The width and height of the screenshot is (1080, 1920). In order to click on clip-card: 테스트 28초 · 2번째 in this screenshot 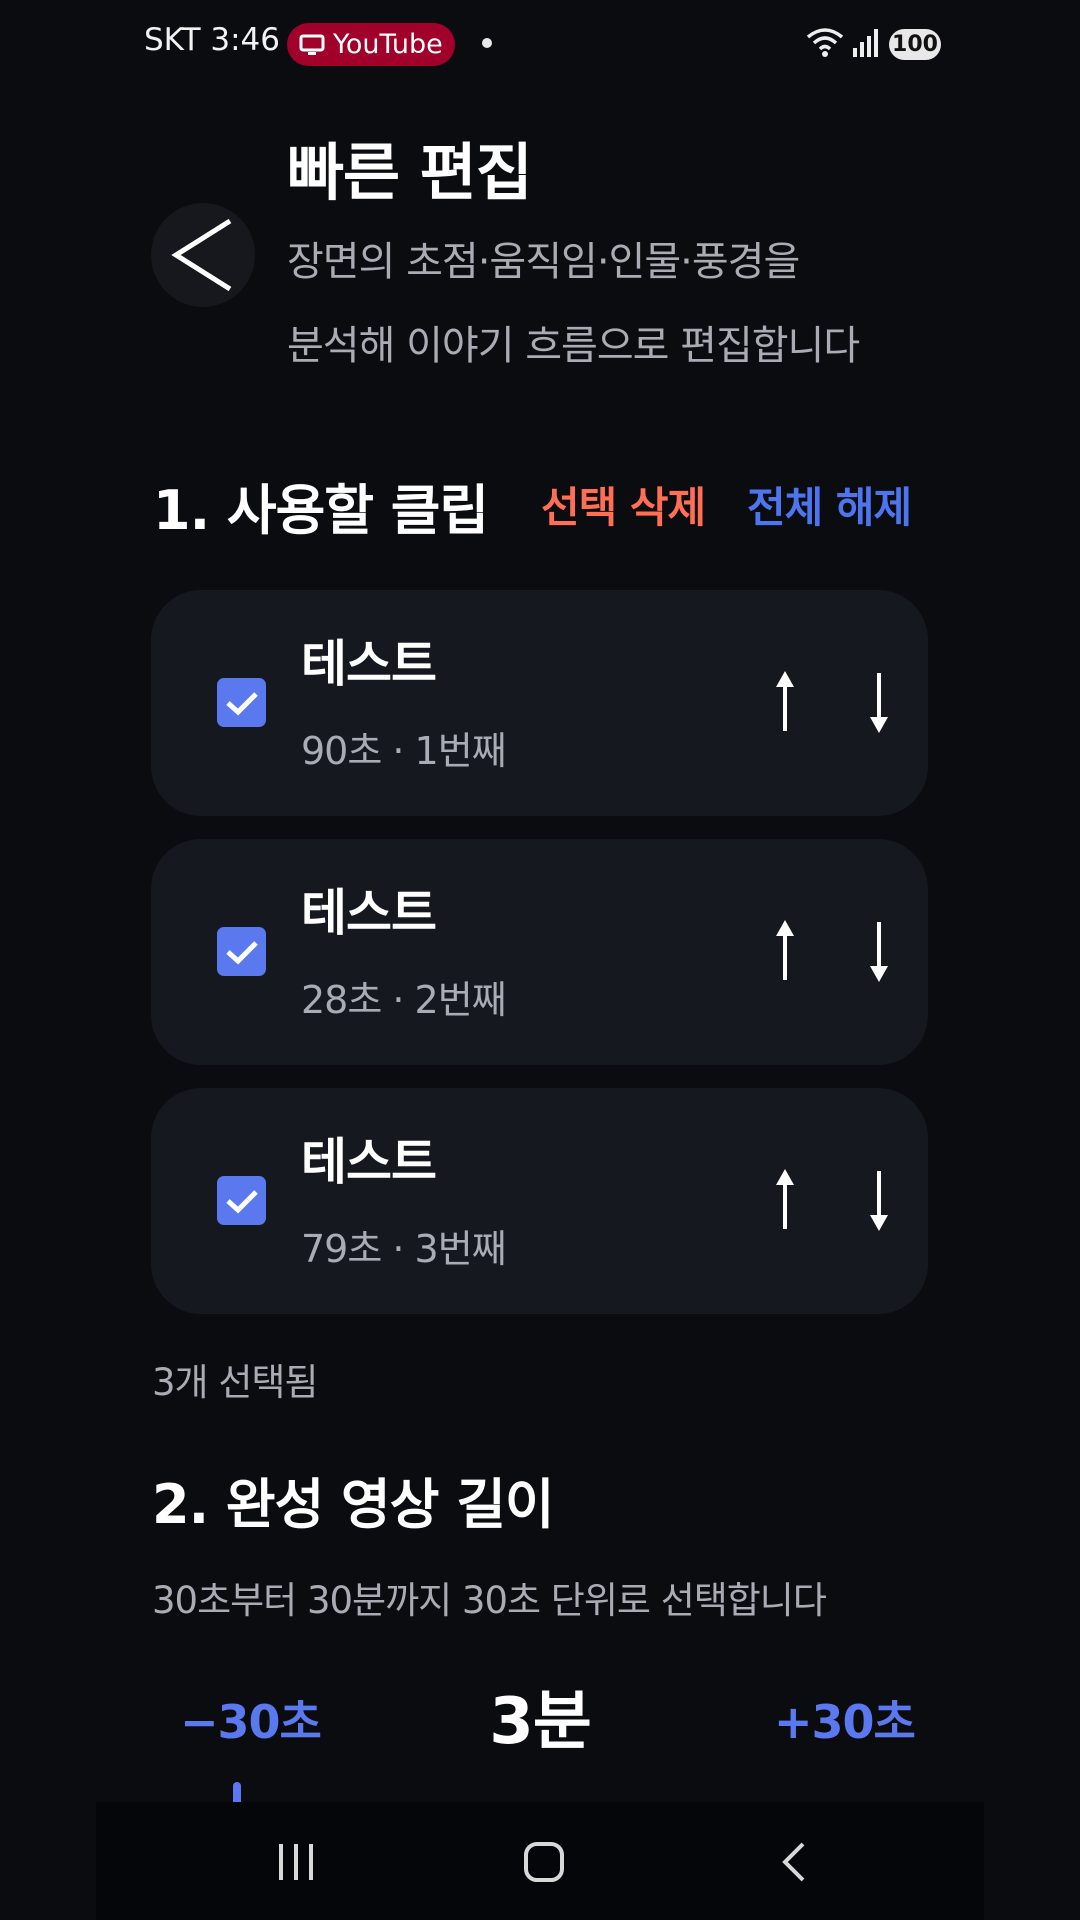, I will do `click(539, 952)`.